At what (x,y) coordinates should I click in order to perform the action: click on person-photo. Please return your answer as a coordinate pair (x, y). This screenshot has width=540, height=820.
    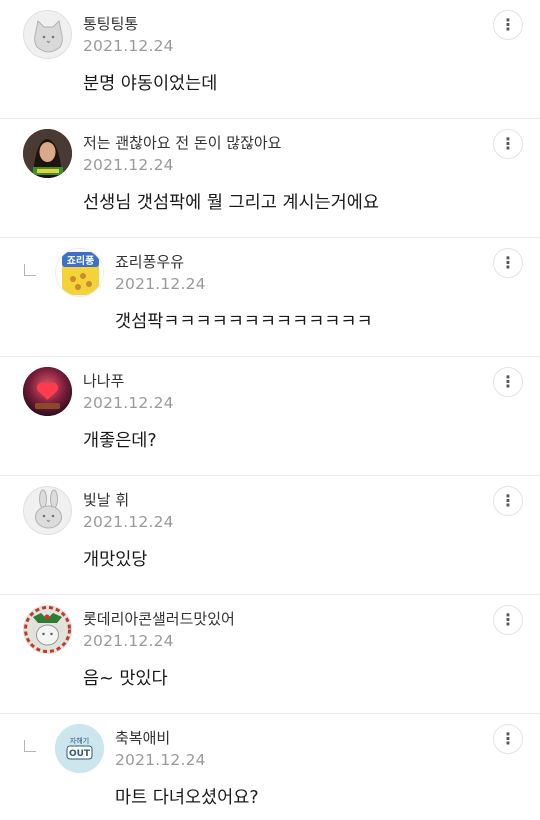
    Looking at the image, I should click on (47, 153).